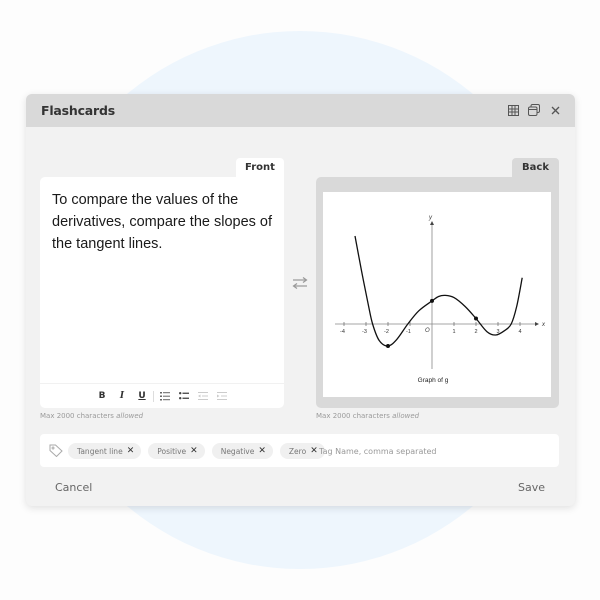 The image size is (600, 600). What do you see at coordinates (531, 487) in the screenshot?
I see `save-button: Save` at bounding box center [531, 487].